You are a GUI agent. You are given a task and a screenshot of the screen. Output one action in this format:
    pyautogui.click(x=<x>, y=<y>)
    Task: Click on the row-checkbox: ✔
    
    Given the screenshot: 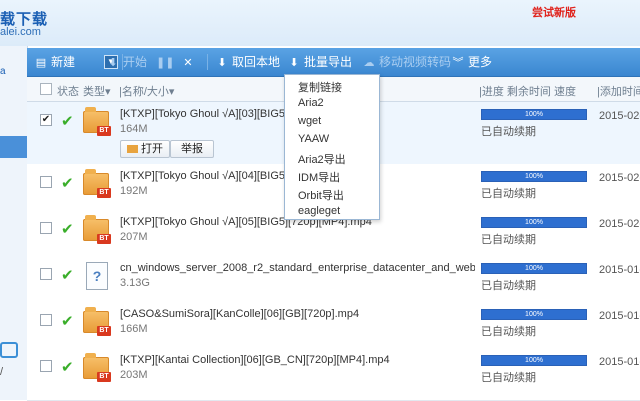 What is the action you would take?
    pyautogui.click(x=46, y=120)
    